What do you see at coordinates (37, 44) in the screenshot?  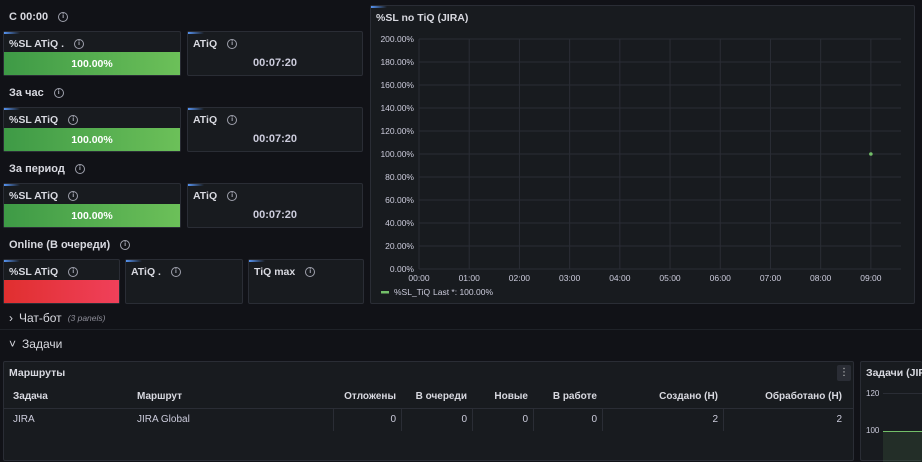 I see `panel-title: %SL ATiQ .` at bounding box center [37, 44].